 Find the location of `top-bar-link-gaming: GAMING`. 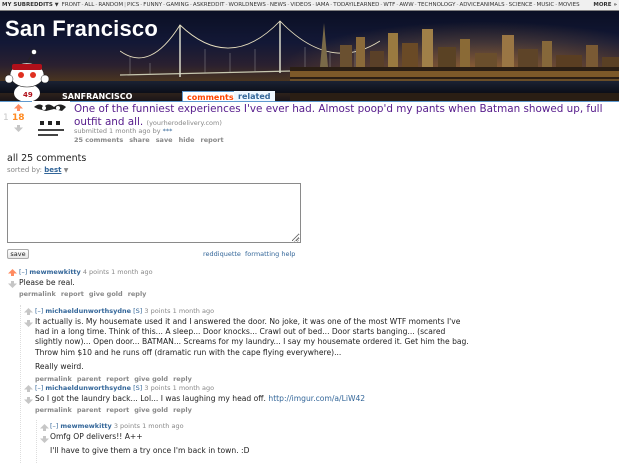

top-bar-link-gaming: GAMING is located at coordinates (177, 5).